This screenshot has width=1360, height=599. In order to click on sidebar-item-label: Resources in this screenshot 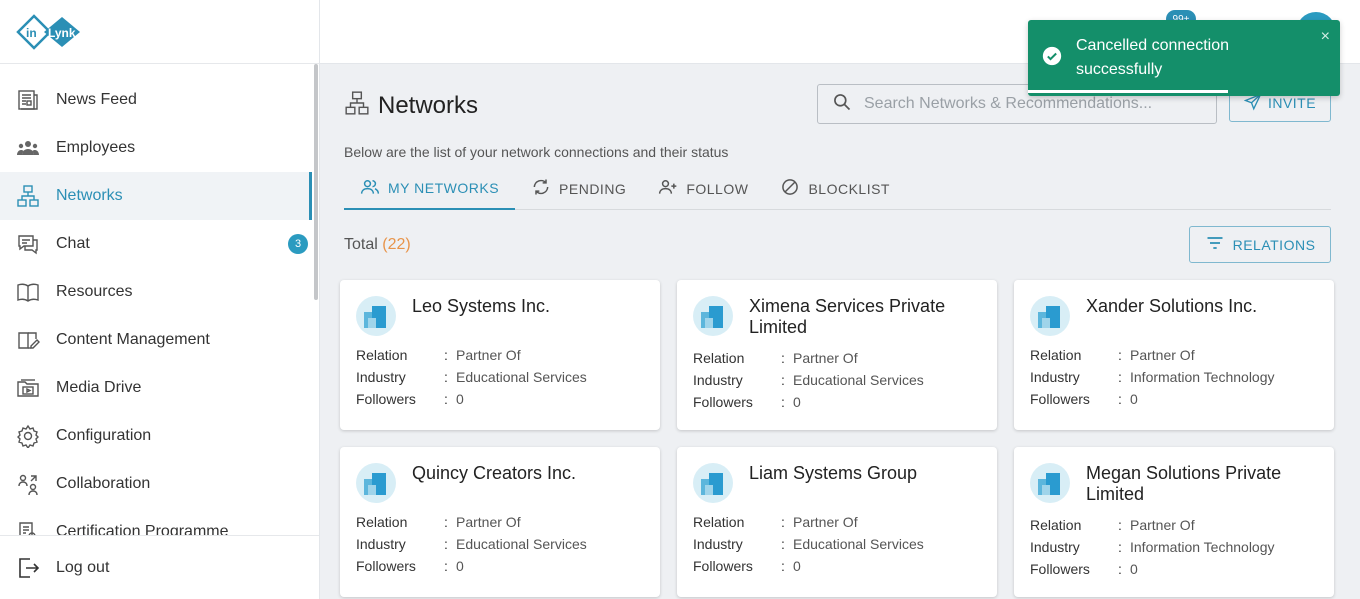, I will do `click(94, 291)`.